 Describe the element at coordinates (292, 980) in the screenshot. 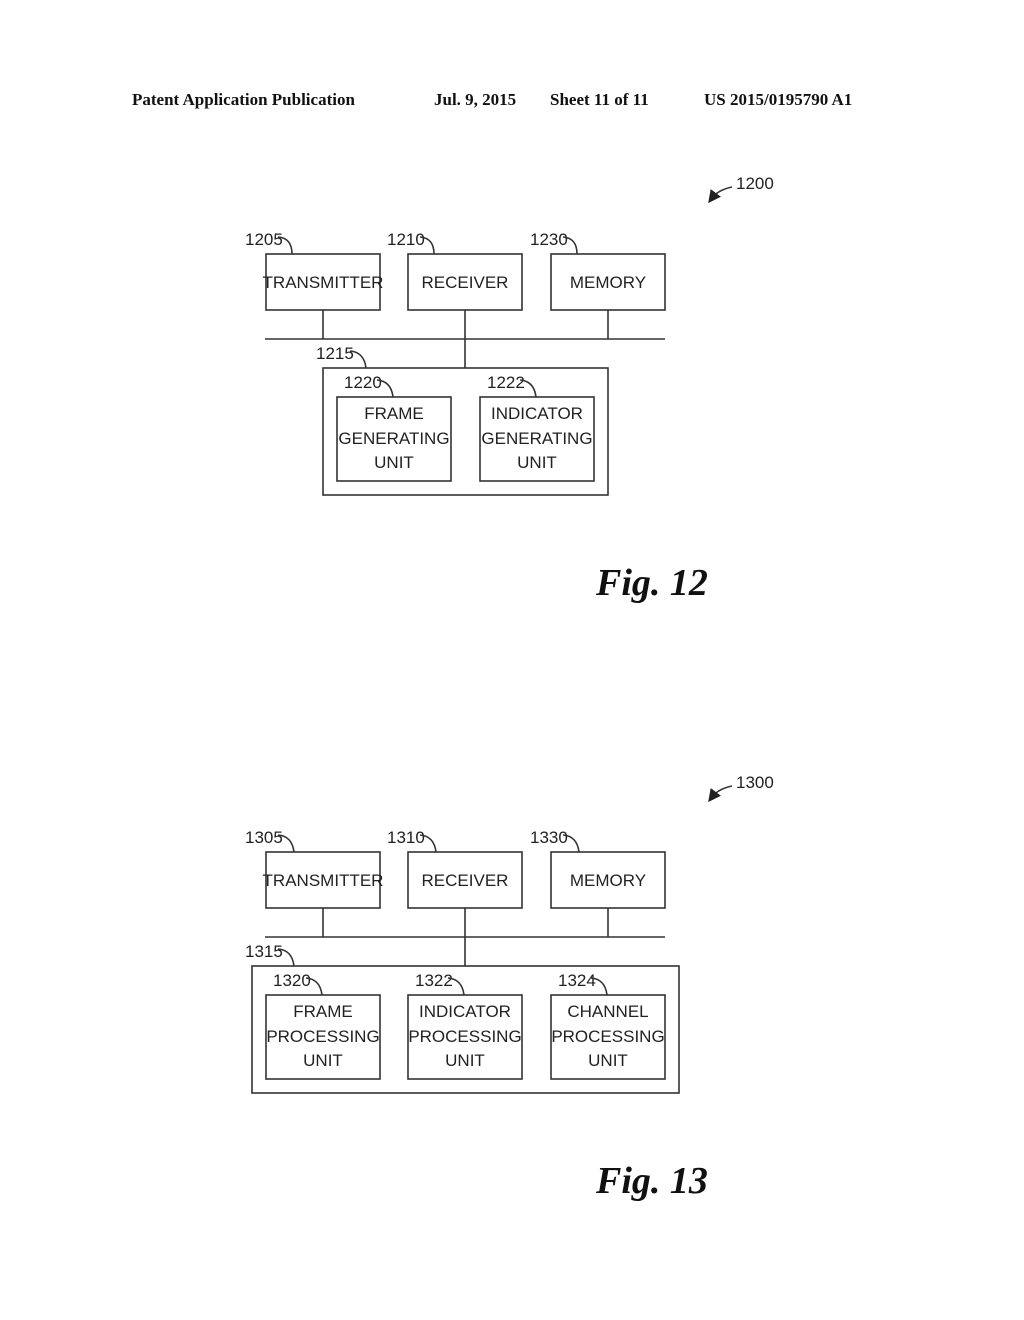

I see `ref-label: 1320` at that location.